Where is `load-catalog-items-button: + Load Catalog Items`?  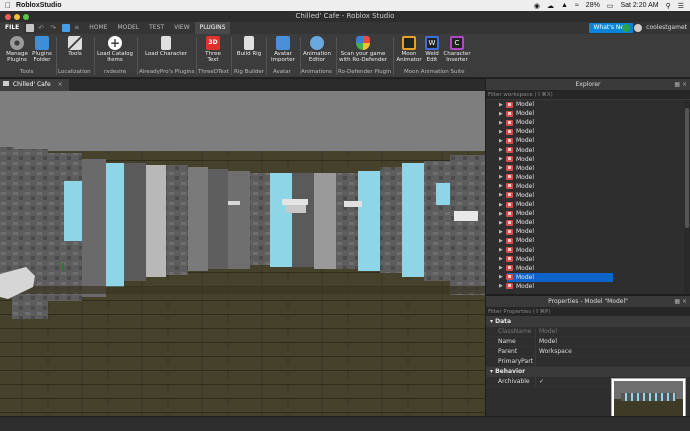
load-catalog-items-button: + Load Catalog Items is located at coordinates (115, 49).